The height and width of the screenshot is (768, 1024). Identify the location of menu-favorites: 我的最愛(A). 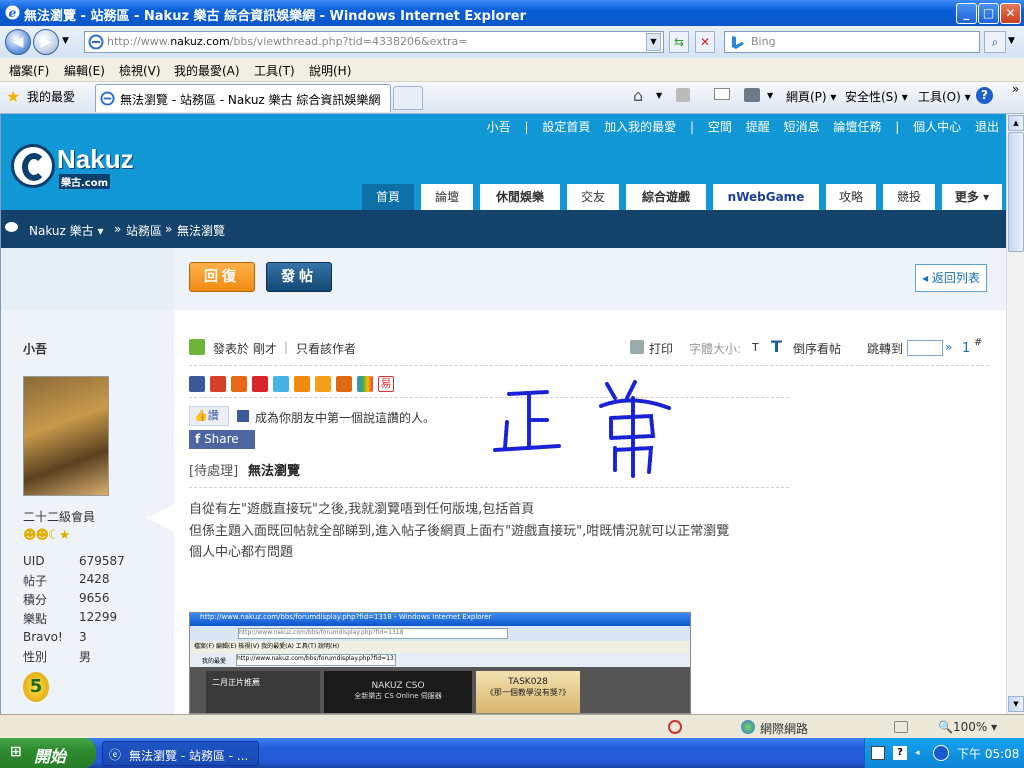
(207, 70).